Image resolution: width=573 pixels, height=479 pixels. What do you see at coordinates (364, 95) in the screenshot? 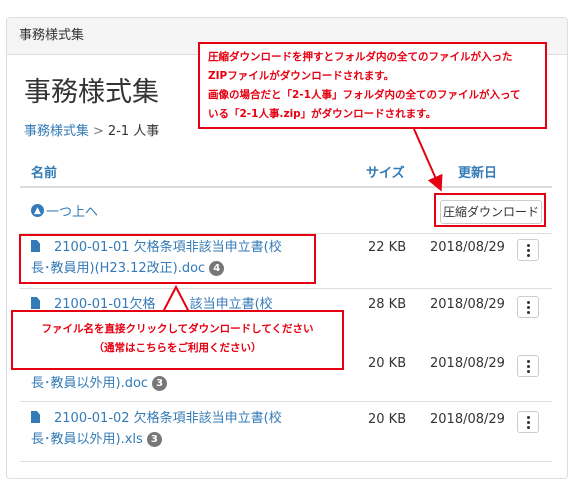
I see `callout-text: 画像の場合だと「2-1人事」フォルダ内の全てのファイルが入って` at bounding box center [364, 95].